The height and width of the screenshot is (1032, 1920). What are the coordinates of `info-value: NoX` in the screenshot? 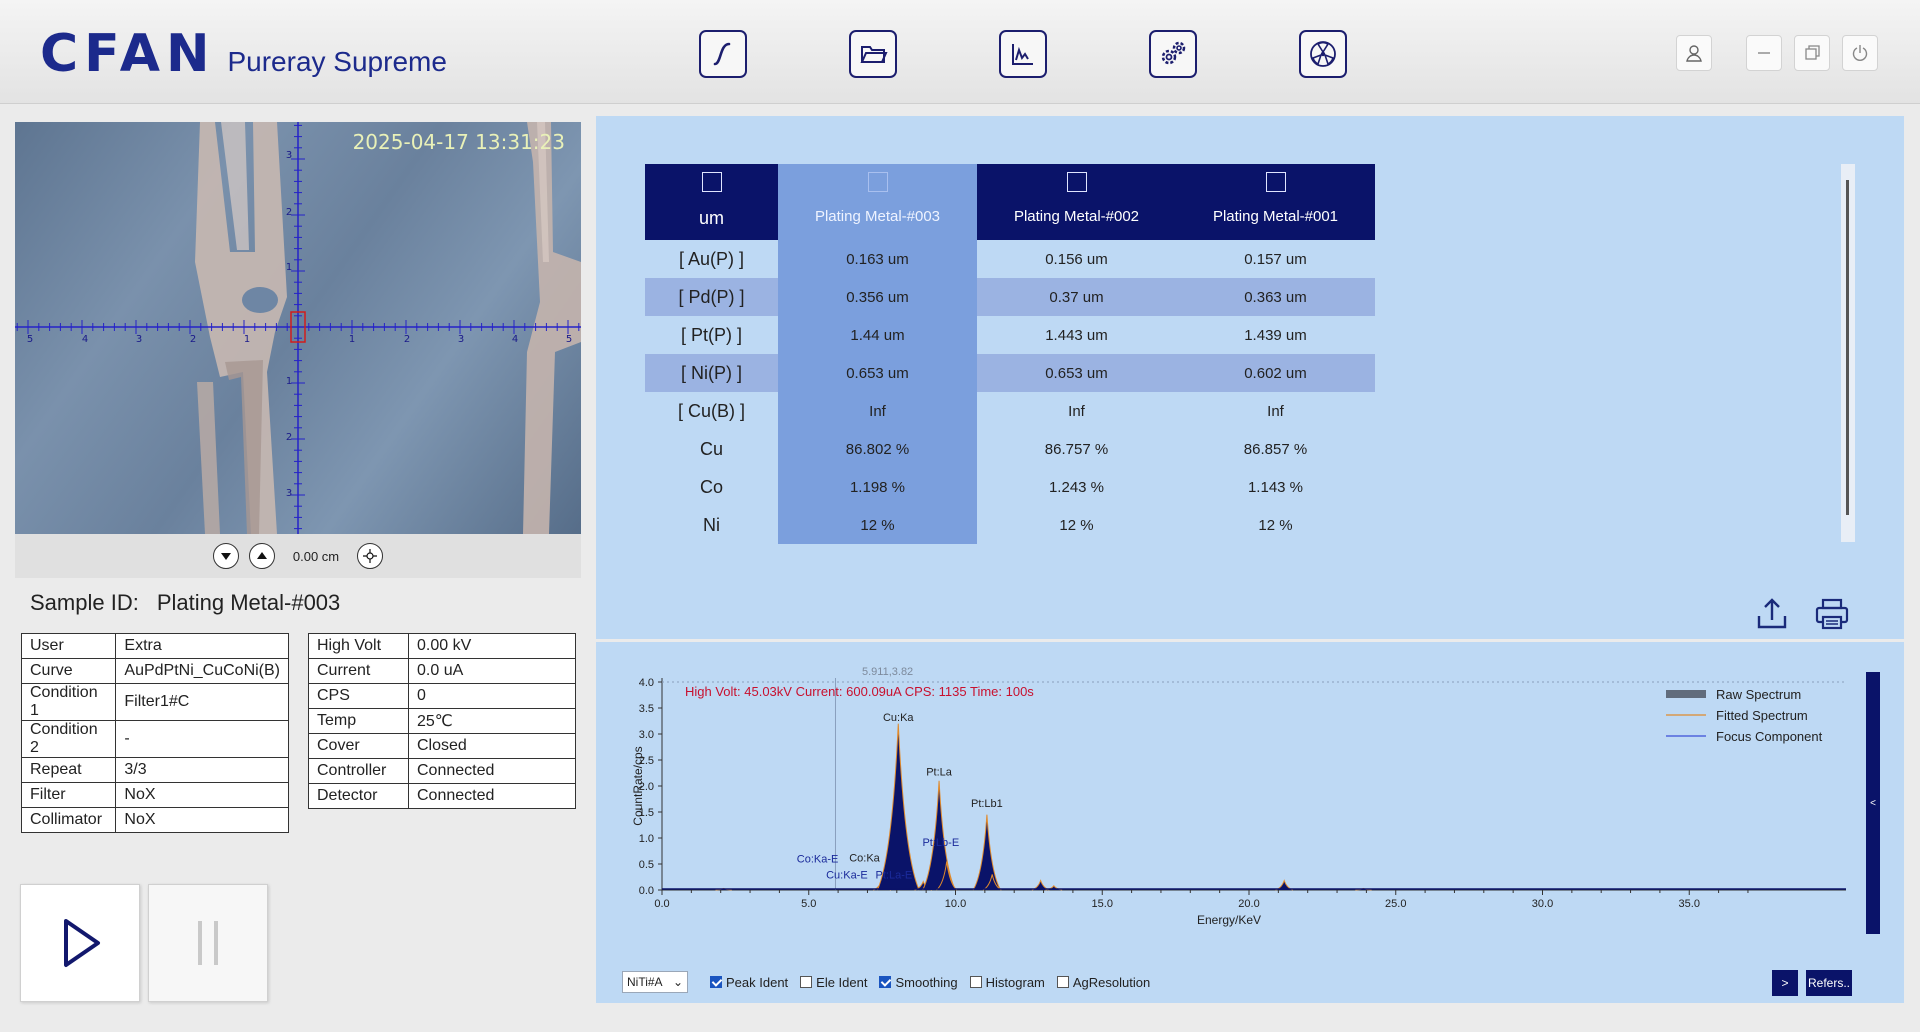 It's located at (202, 795).